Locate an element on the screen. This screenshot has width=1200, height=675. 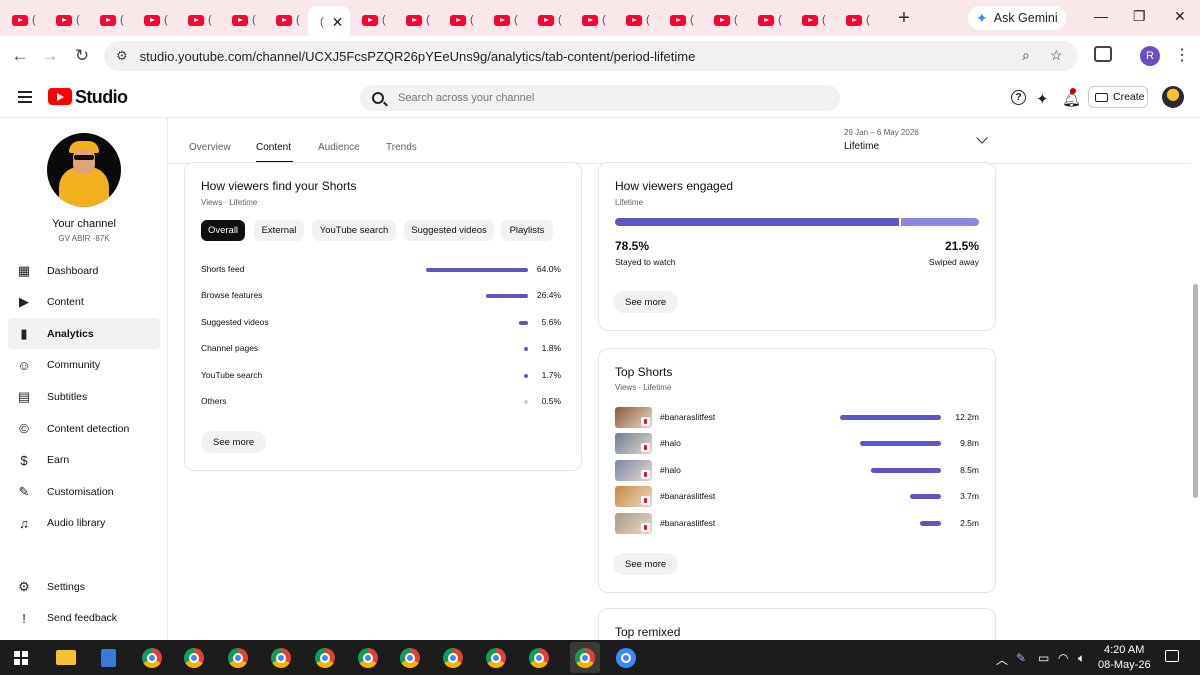
tab-audience: Audience is located at coordinates (339, 147).